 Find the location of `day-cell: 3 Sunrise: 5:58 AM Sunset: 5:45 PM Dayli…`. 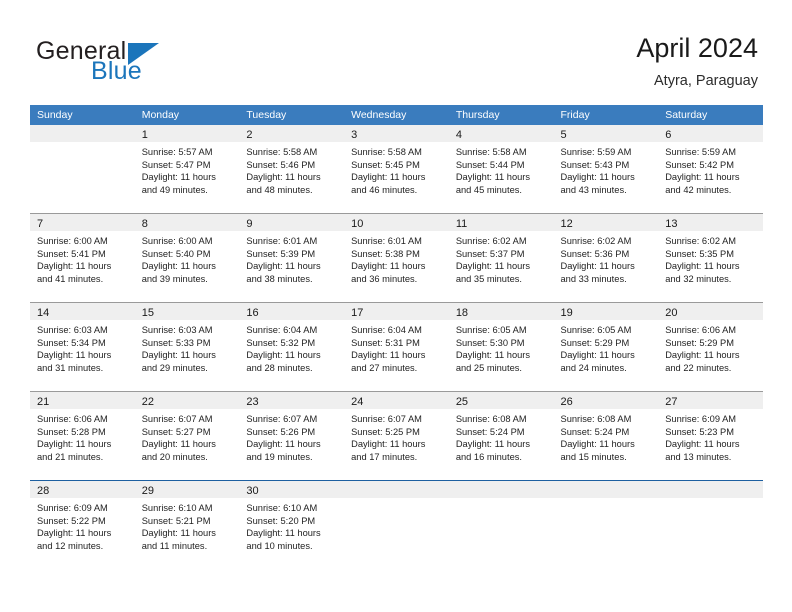

day-cell: 3 Sunrise: 5:58 AM Sunset: 5:45 PM Dayli… is located at coordinates (396, 169).